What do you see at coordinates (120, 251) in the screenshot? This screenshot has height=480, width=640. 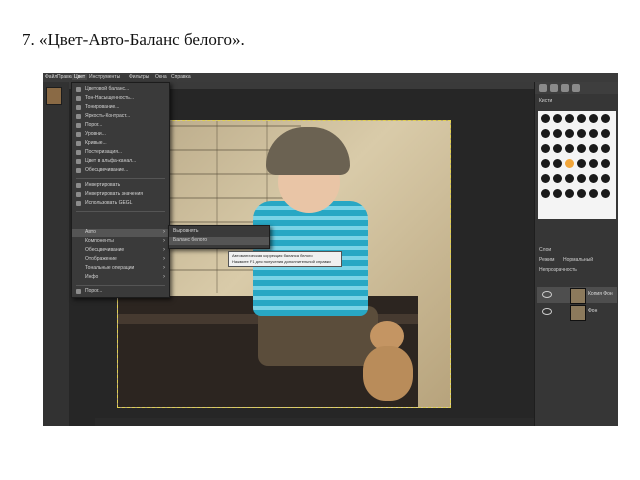 I see `menu-item-desaturate-sub: Обесцвечивание ›` at bounding box center [120, 251].